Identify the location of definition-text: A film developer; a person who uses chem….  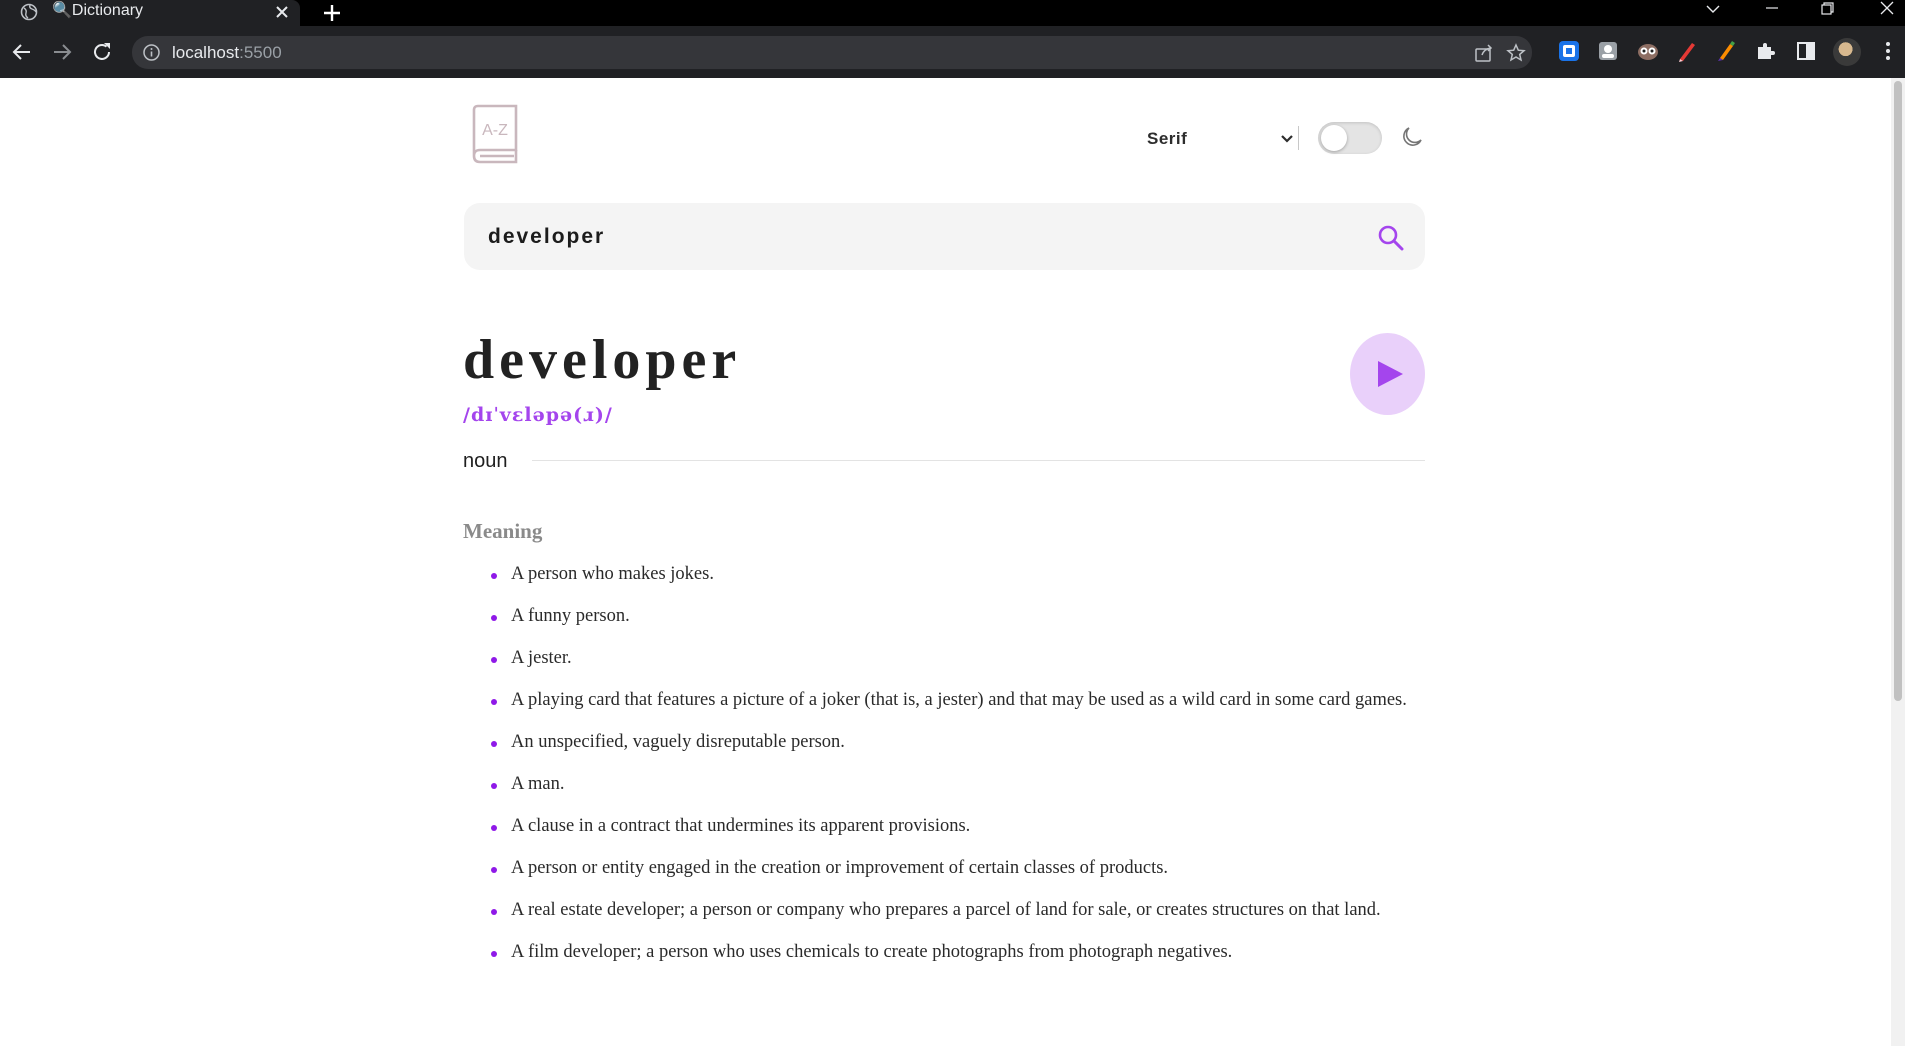
(872, 952).